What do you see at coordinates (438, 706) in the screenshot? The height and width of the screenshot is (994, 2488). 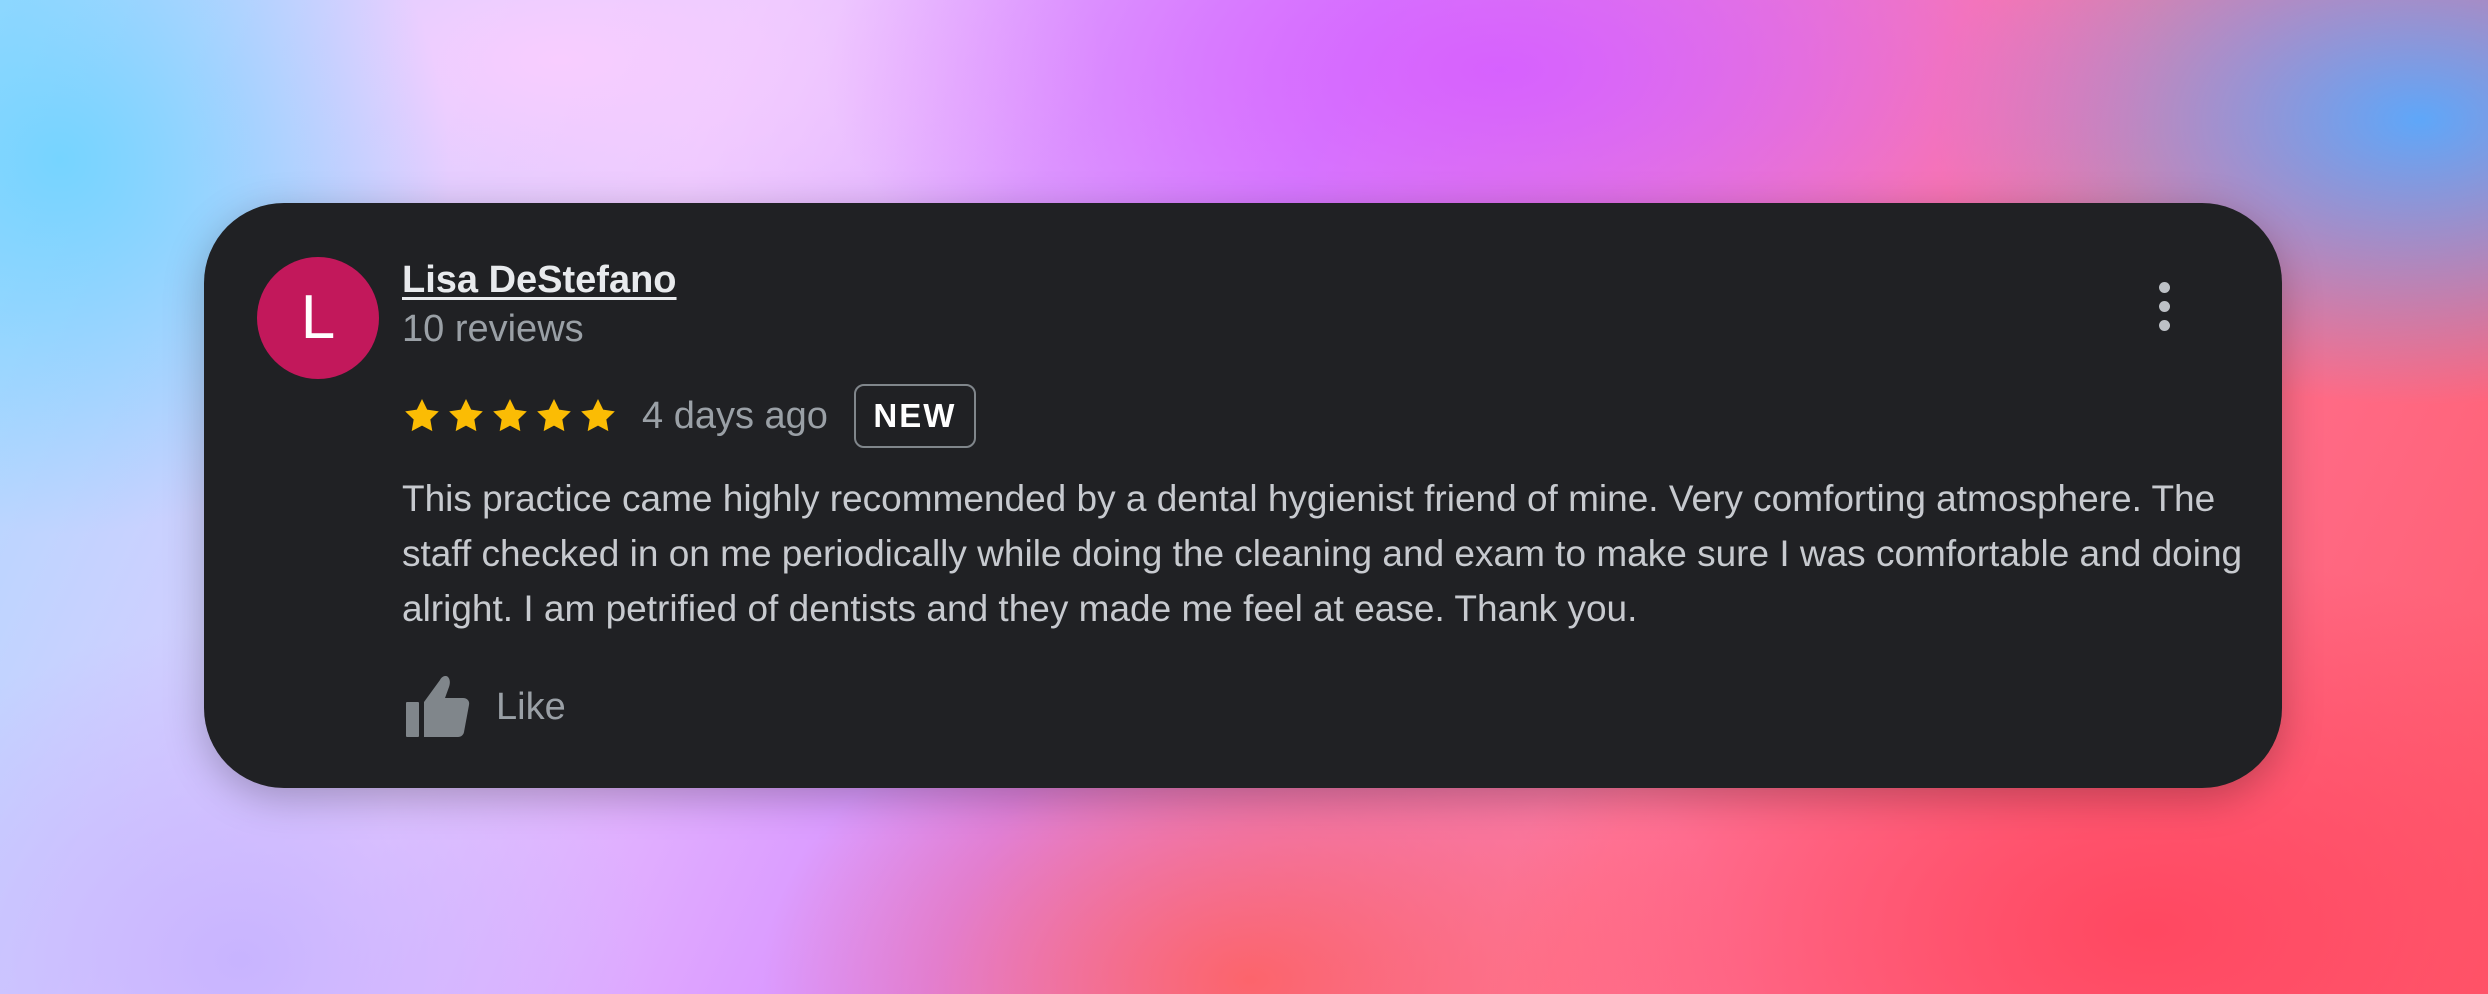 I see `thumbs-up-icon` at bounding box center [438, 706].